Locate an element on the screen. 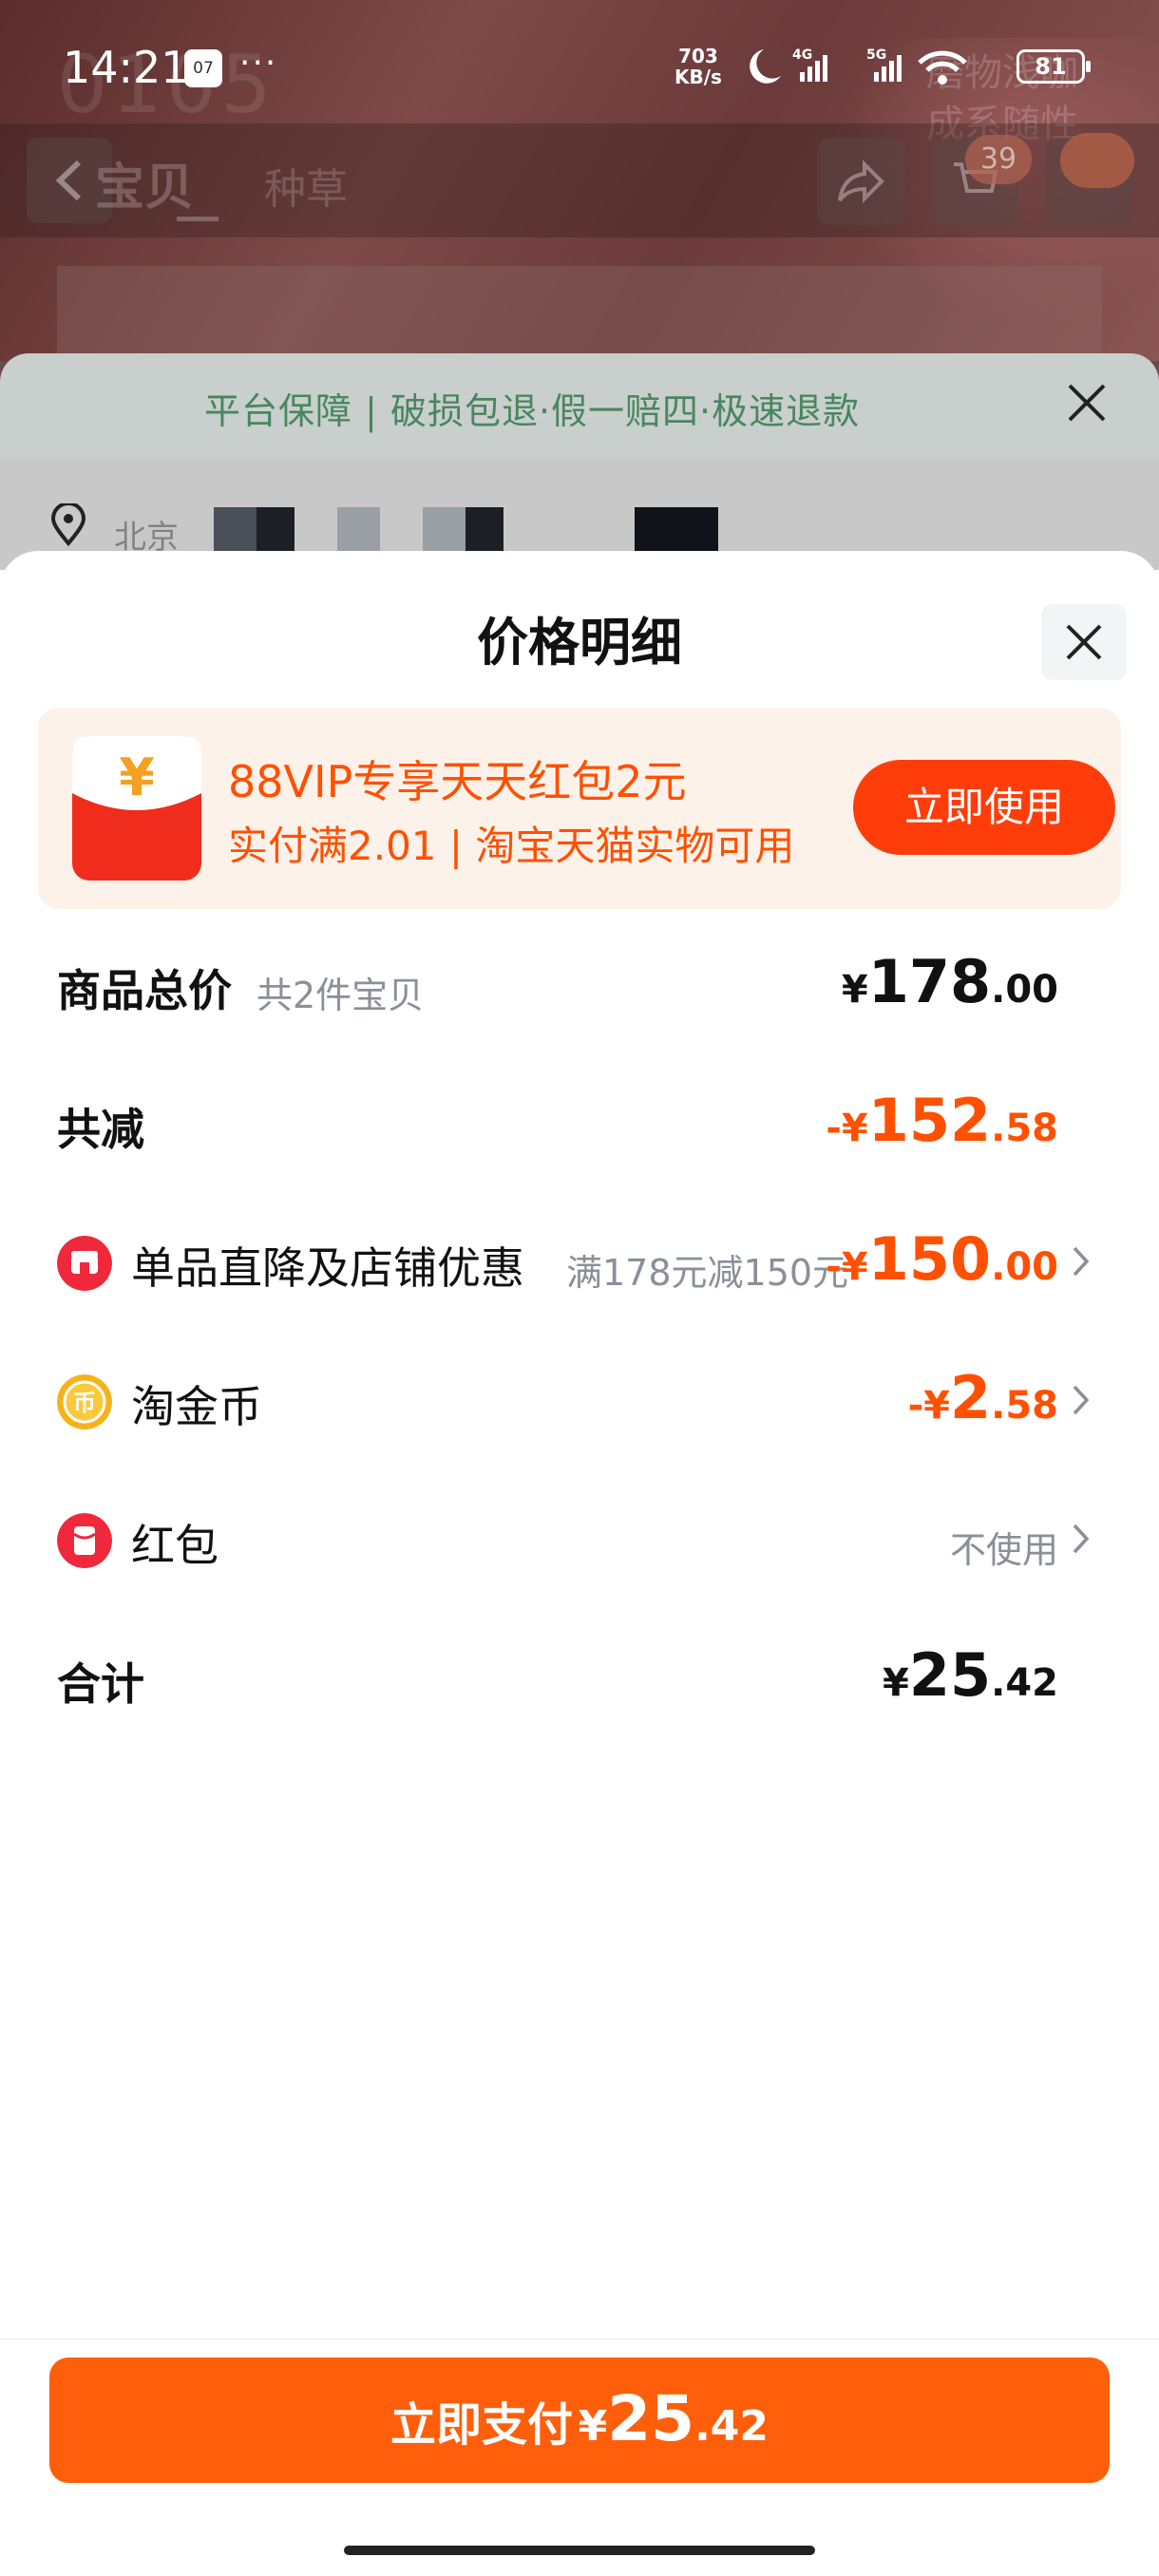 The image size is (1159, 2576). tab-product: 宝贝 is located at coordinates (145, 188).